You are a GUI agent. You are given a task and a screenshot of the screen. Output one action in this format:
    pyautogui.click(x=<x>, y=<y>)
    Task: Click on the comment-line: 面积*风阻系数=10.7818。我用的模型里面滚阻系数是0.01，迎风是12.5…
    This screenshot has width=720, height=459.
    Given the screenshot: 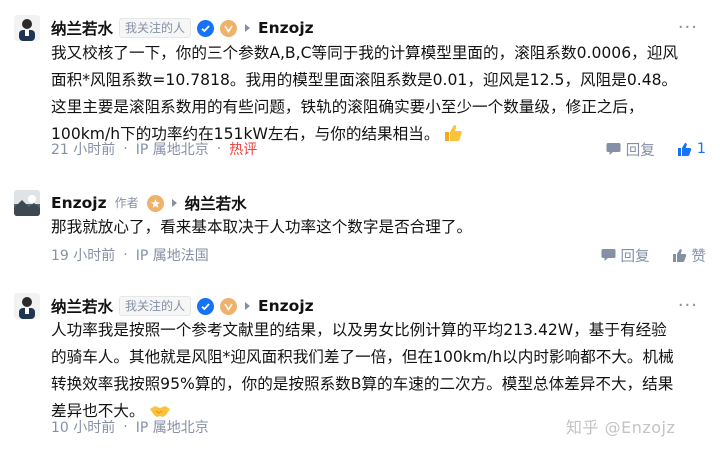 What is the action you would take?
    pyautogui.click(x=364, y=80)
    